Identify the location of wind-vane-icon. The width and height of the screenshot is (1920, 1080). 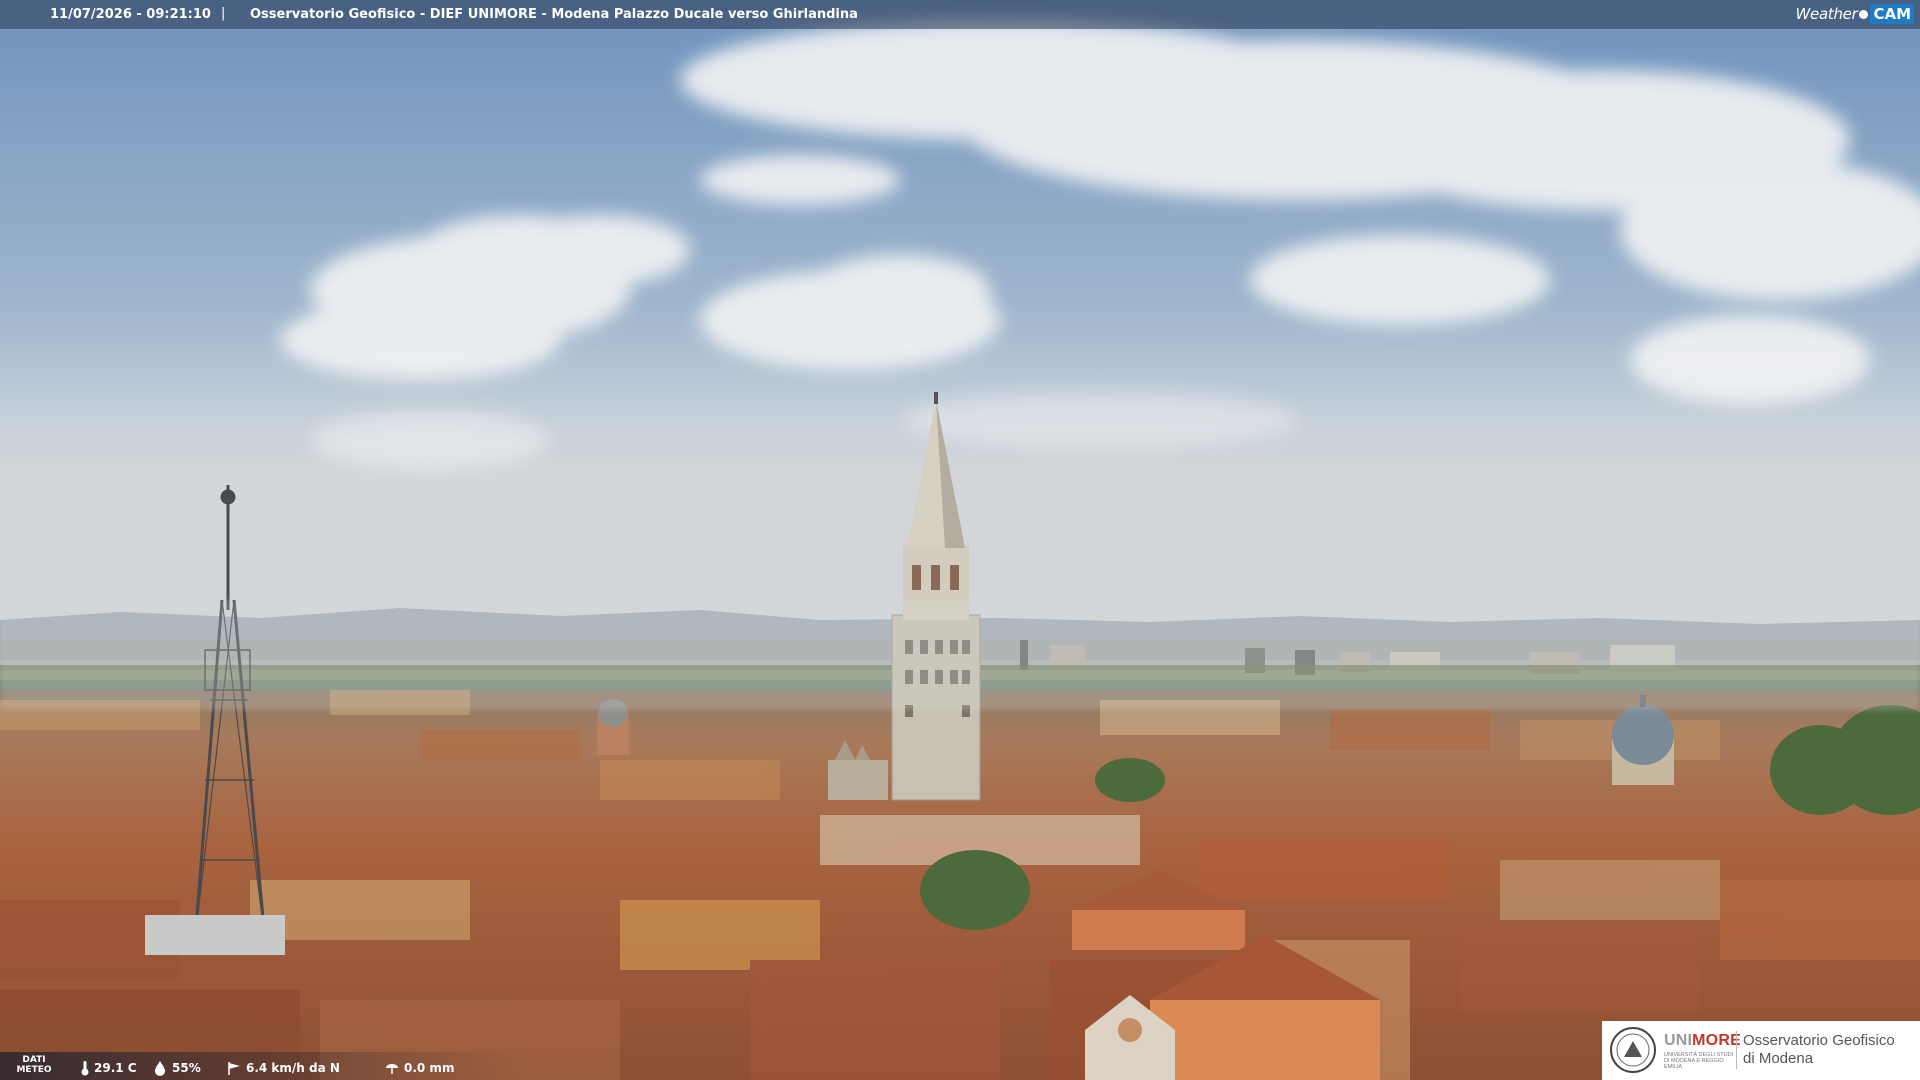
(234, 1068).